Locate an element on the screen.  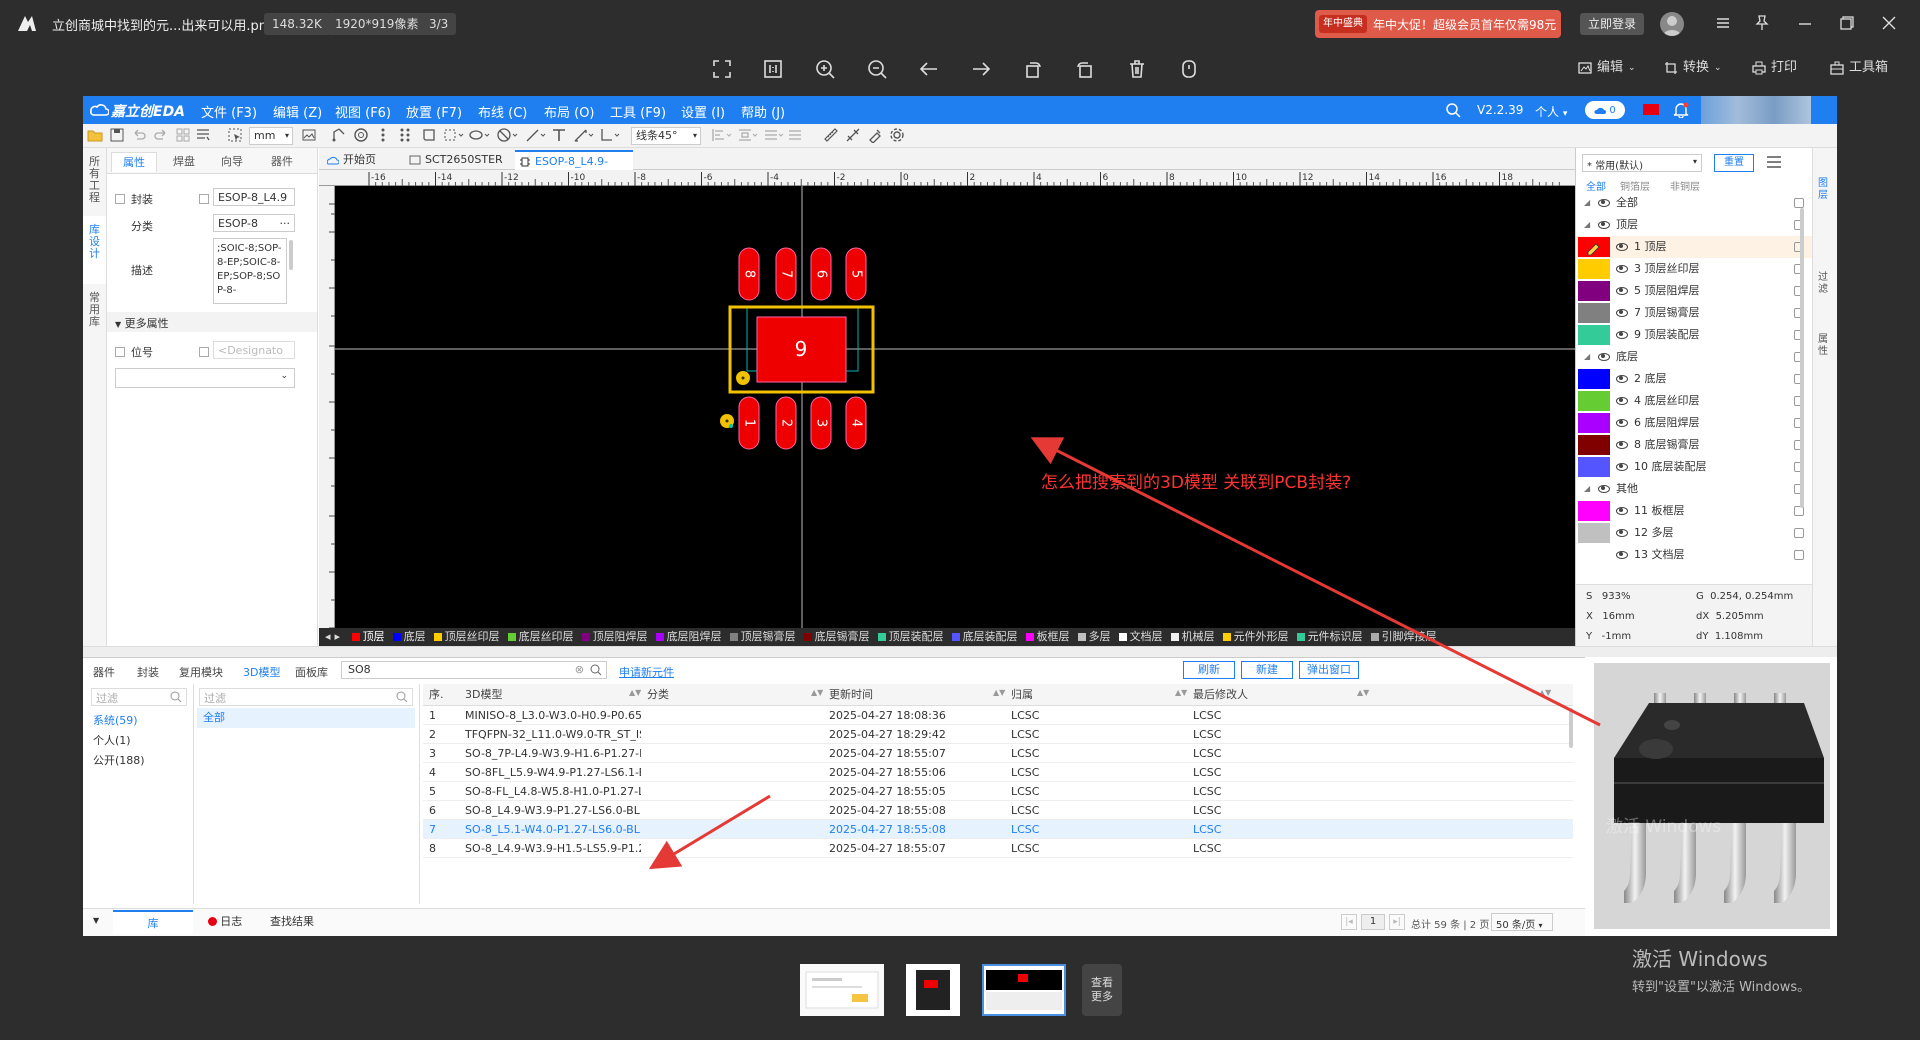
arrange-icon is located at coordinates (796, 136).